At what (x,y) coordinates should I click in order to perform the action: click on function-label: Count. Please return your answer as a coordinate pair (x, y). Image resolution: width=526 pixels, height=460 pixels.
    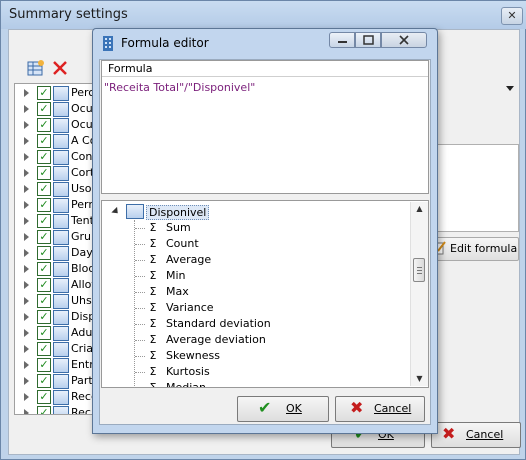
    Looking at the image, I should click on (182, 243).